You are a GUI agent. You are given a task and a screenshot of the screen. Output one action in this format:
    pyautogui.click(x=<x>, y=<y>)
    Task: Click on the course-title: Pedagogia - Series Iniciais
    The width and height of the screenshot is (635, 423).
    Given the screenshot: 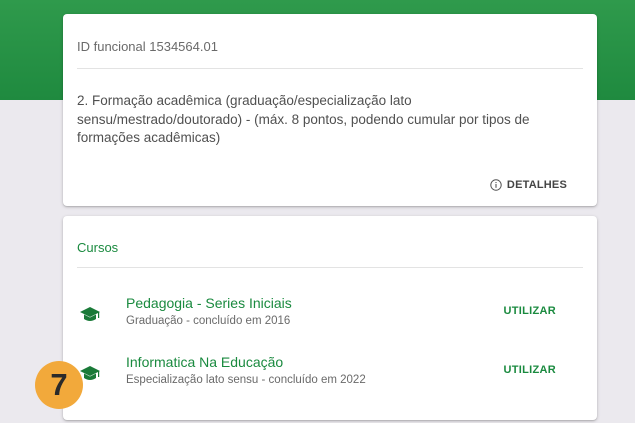 What is the action you would take?
    pyautogui.click(x=209, y=303)
    